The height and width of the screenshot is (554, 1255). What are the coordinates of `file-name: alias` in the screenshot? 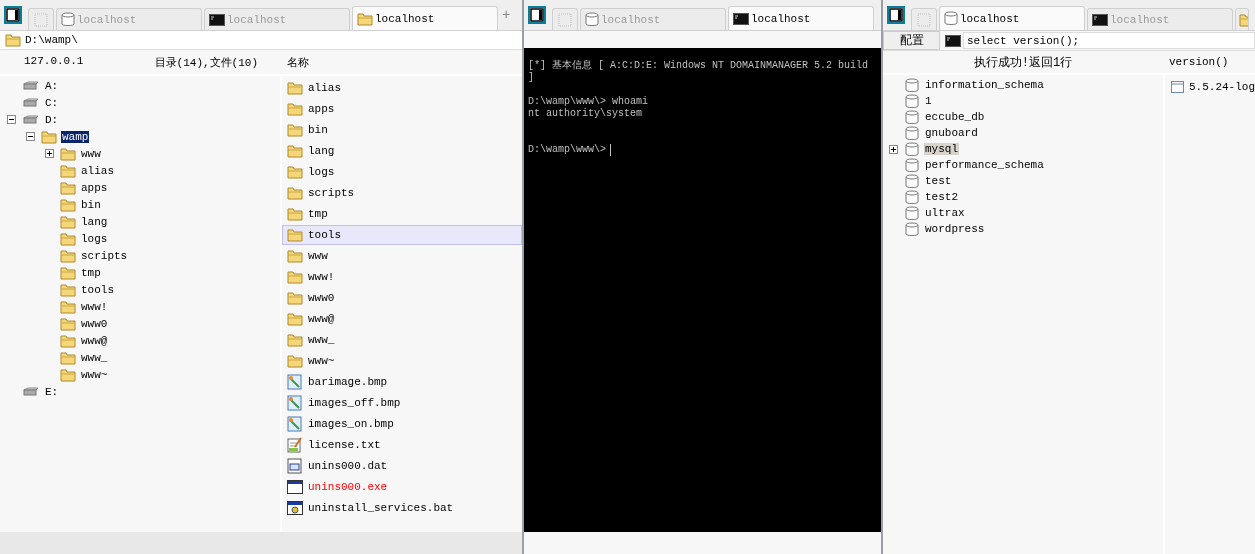 It's located at (324, 88).